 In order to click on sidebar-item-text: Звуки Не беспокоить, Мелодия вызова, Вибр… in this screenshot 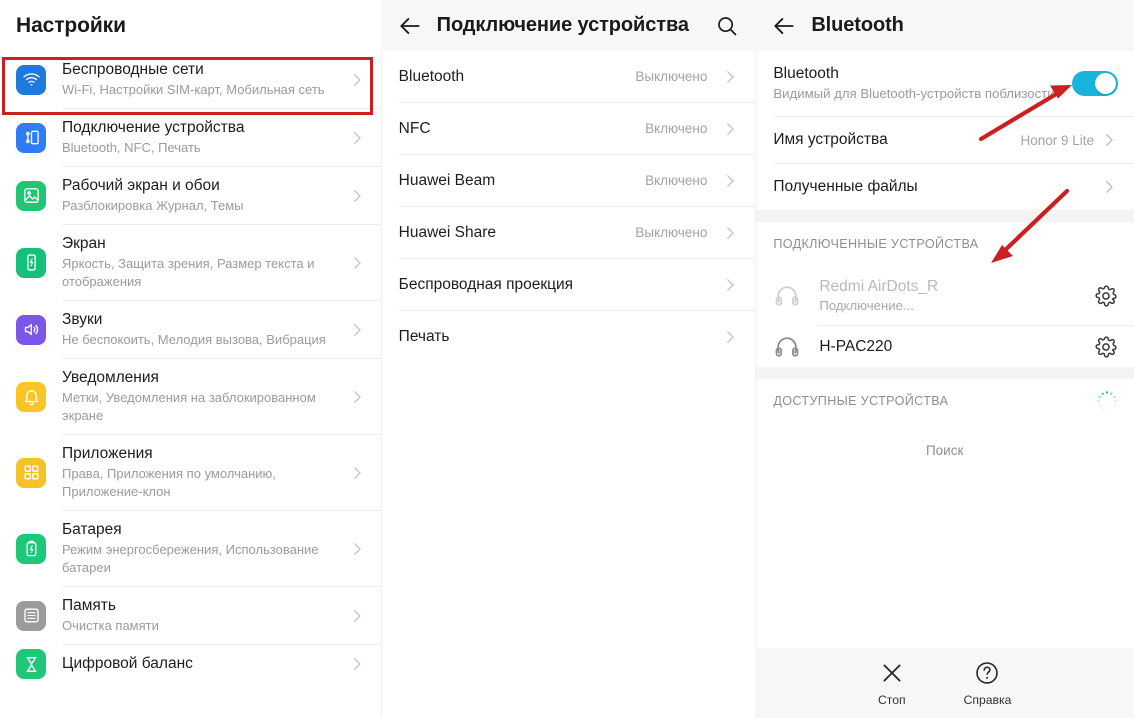, I will do `click(202, 329)`.